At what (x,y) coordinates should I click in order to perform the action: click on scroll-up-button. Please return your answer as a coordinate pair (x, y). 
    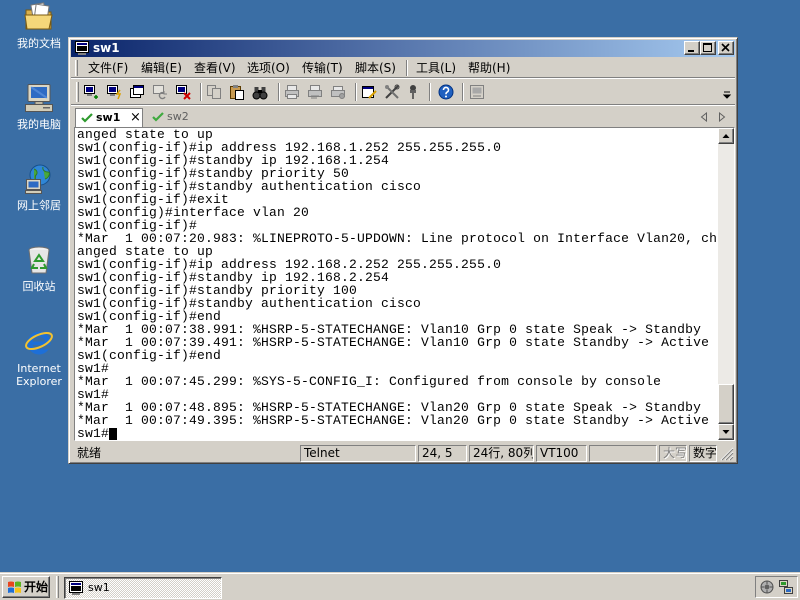
    Looking at the image, I should click on (726, 136).